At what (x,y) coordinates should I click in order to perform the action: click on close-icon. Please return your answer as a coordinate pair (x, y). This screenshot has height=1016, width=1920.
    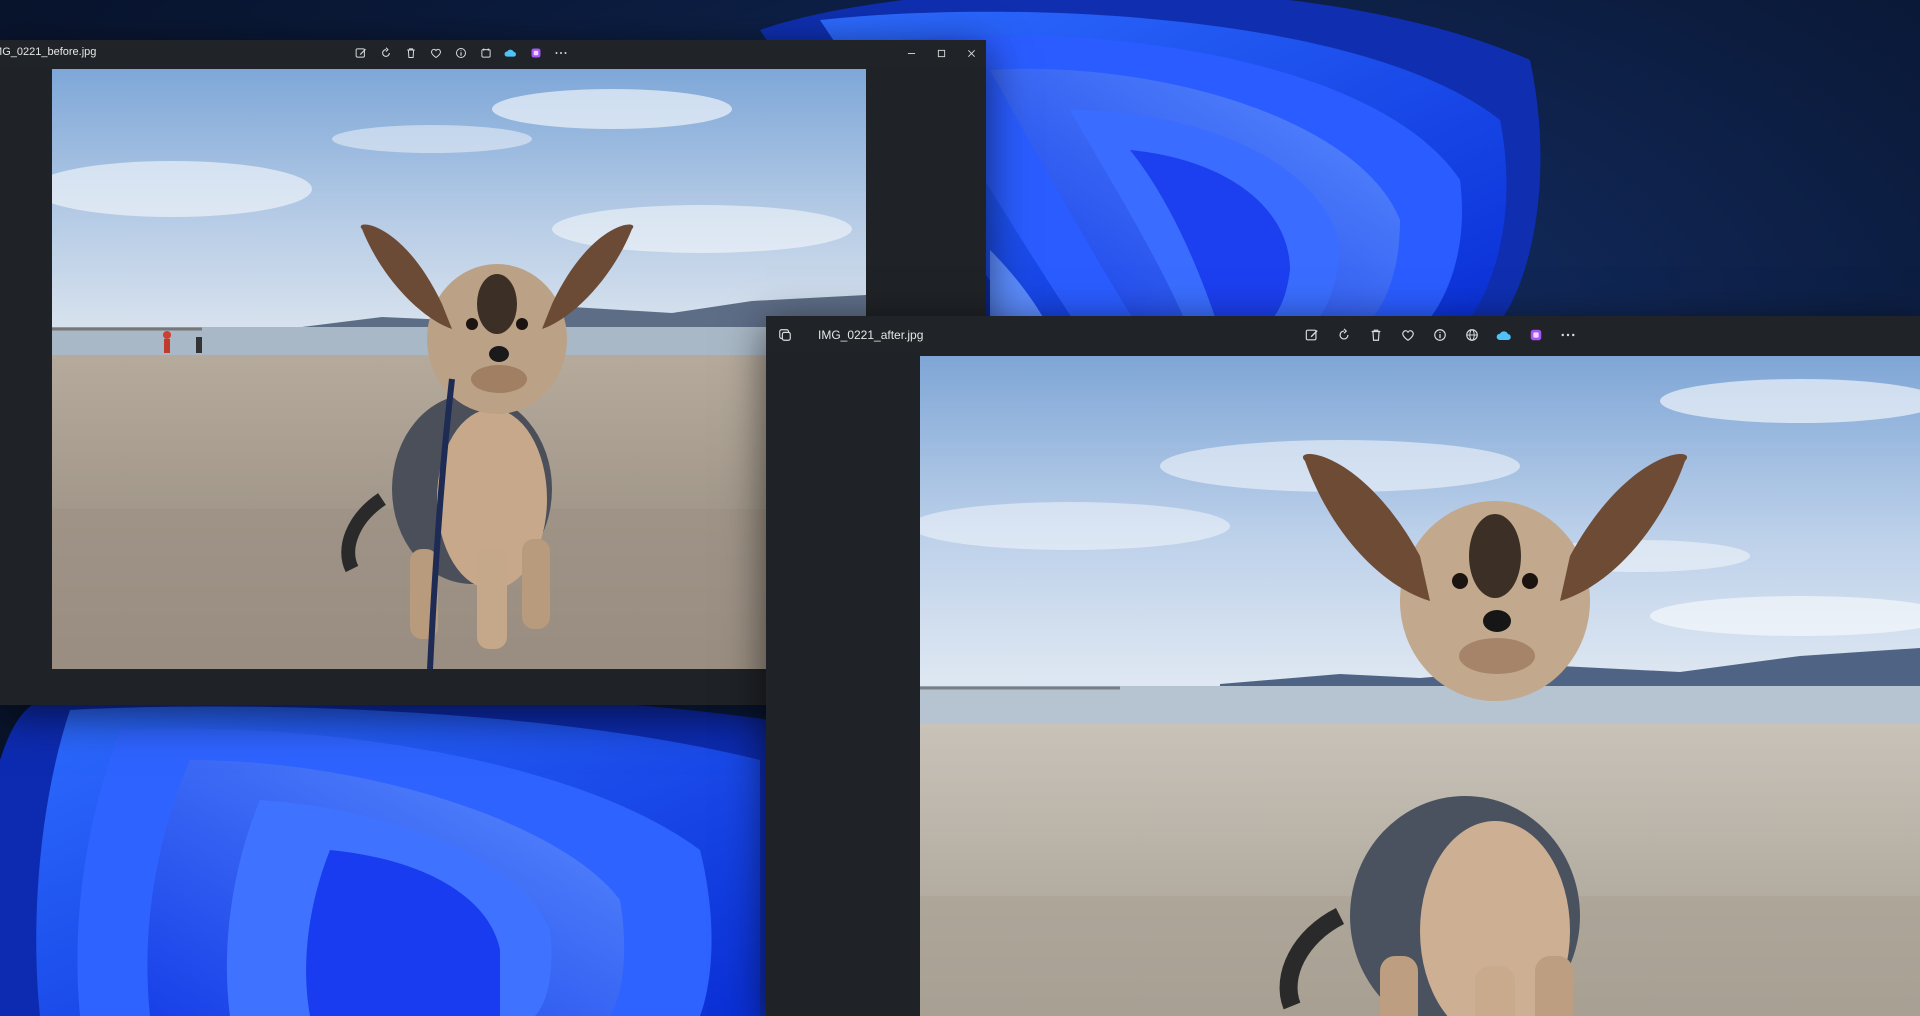
    Looking at the image, I should click on (971, 53).